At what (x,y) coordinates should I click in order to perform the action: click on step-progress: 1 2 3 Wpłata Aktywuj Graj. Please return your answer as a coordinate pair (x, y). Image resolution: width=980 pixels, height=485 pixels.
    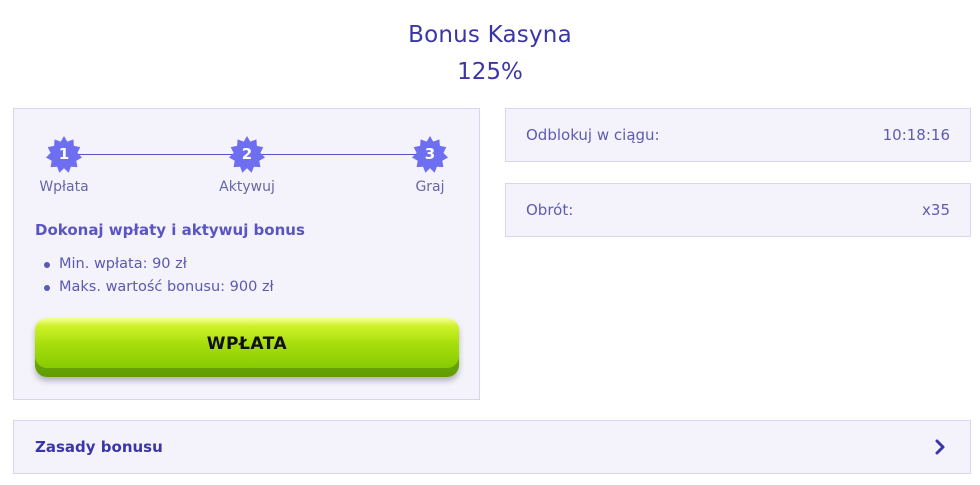
    Looking at the image, I should click on (246, 159).